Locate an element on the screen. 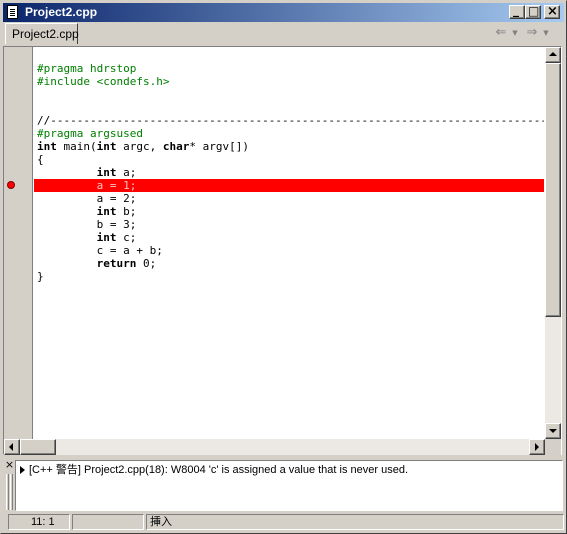  modified-indicator is located at coordinates (108, 522).